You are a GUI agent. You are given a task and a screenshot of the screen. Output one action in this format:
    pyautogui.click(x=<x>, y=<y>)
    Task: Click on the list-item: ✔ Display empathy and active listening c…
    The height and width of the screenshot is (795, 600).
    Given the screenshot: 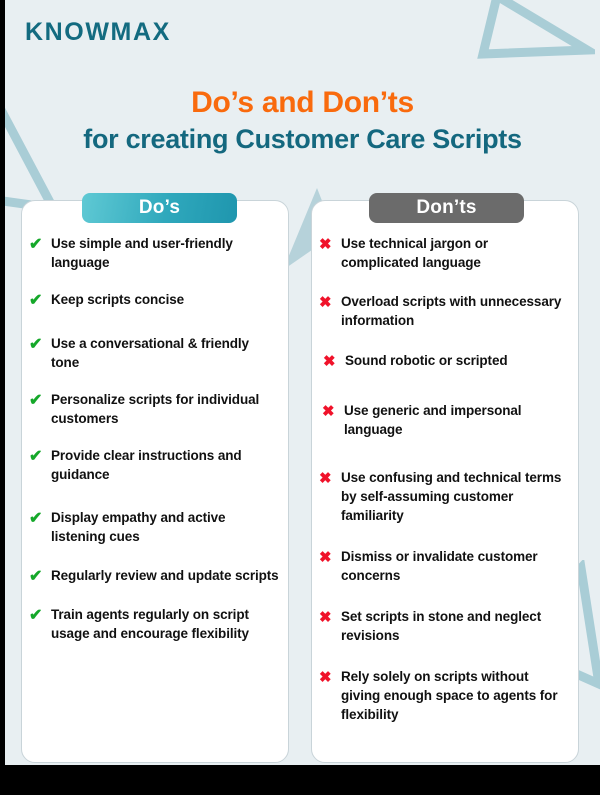 What is the action you would take?
    pyautogui.click(x=154, y=527)
    